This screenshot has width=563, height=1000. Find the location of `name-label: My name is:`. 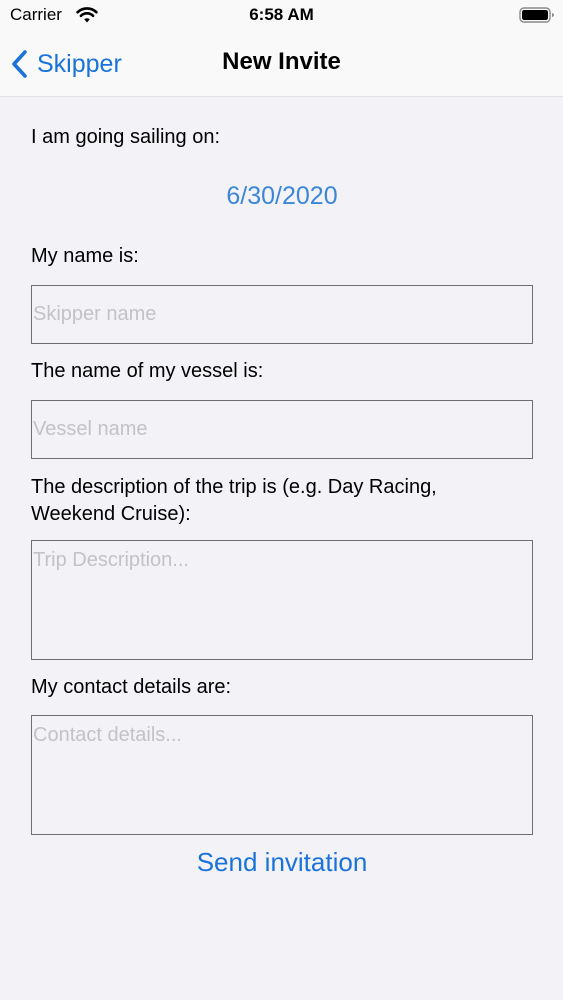

name-label: My name is: is located at coordinates (85, 256).